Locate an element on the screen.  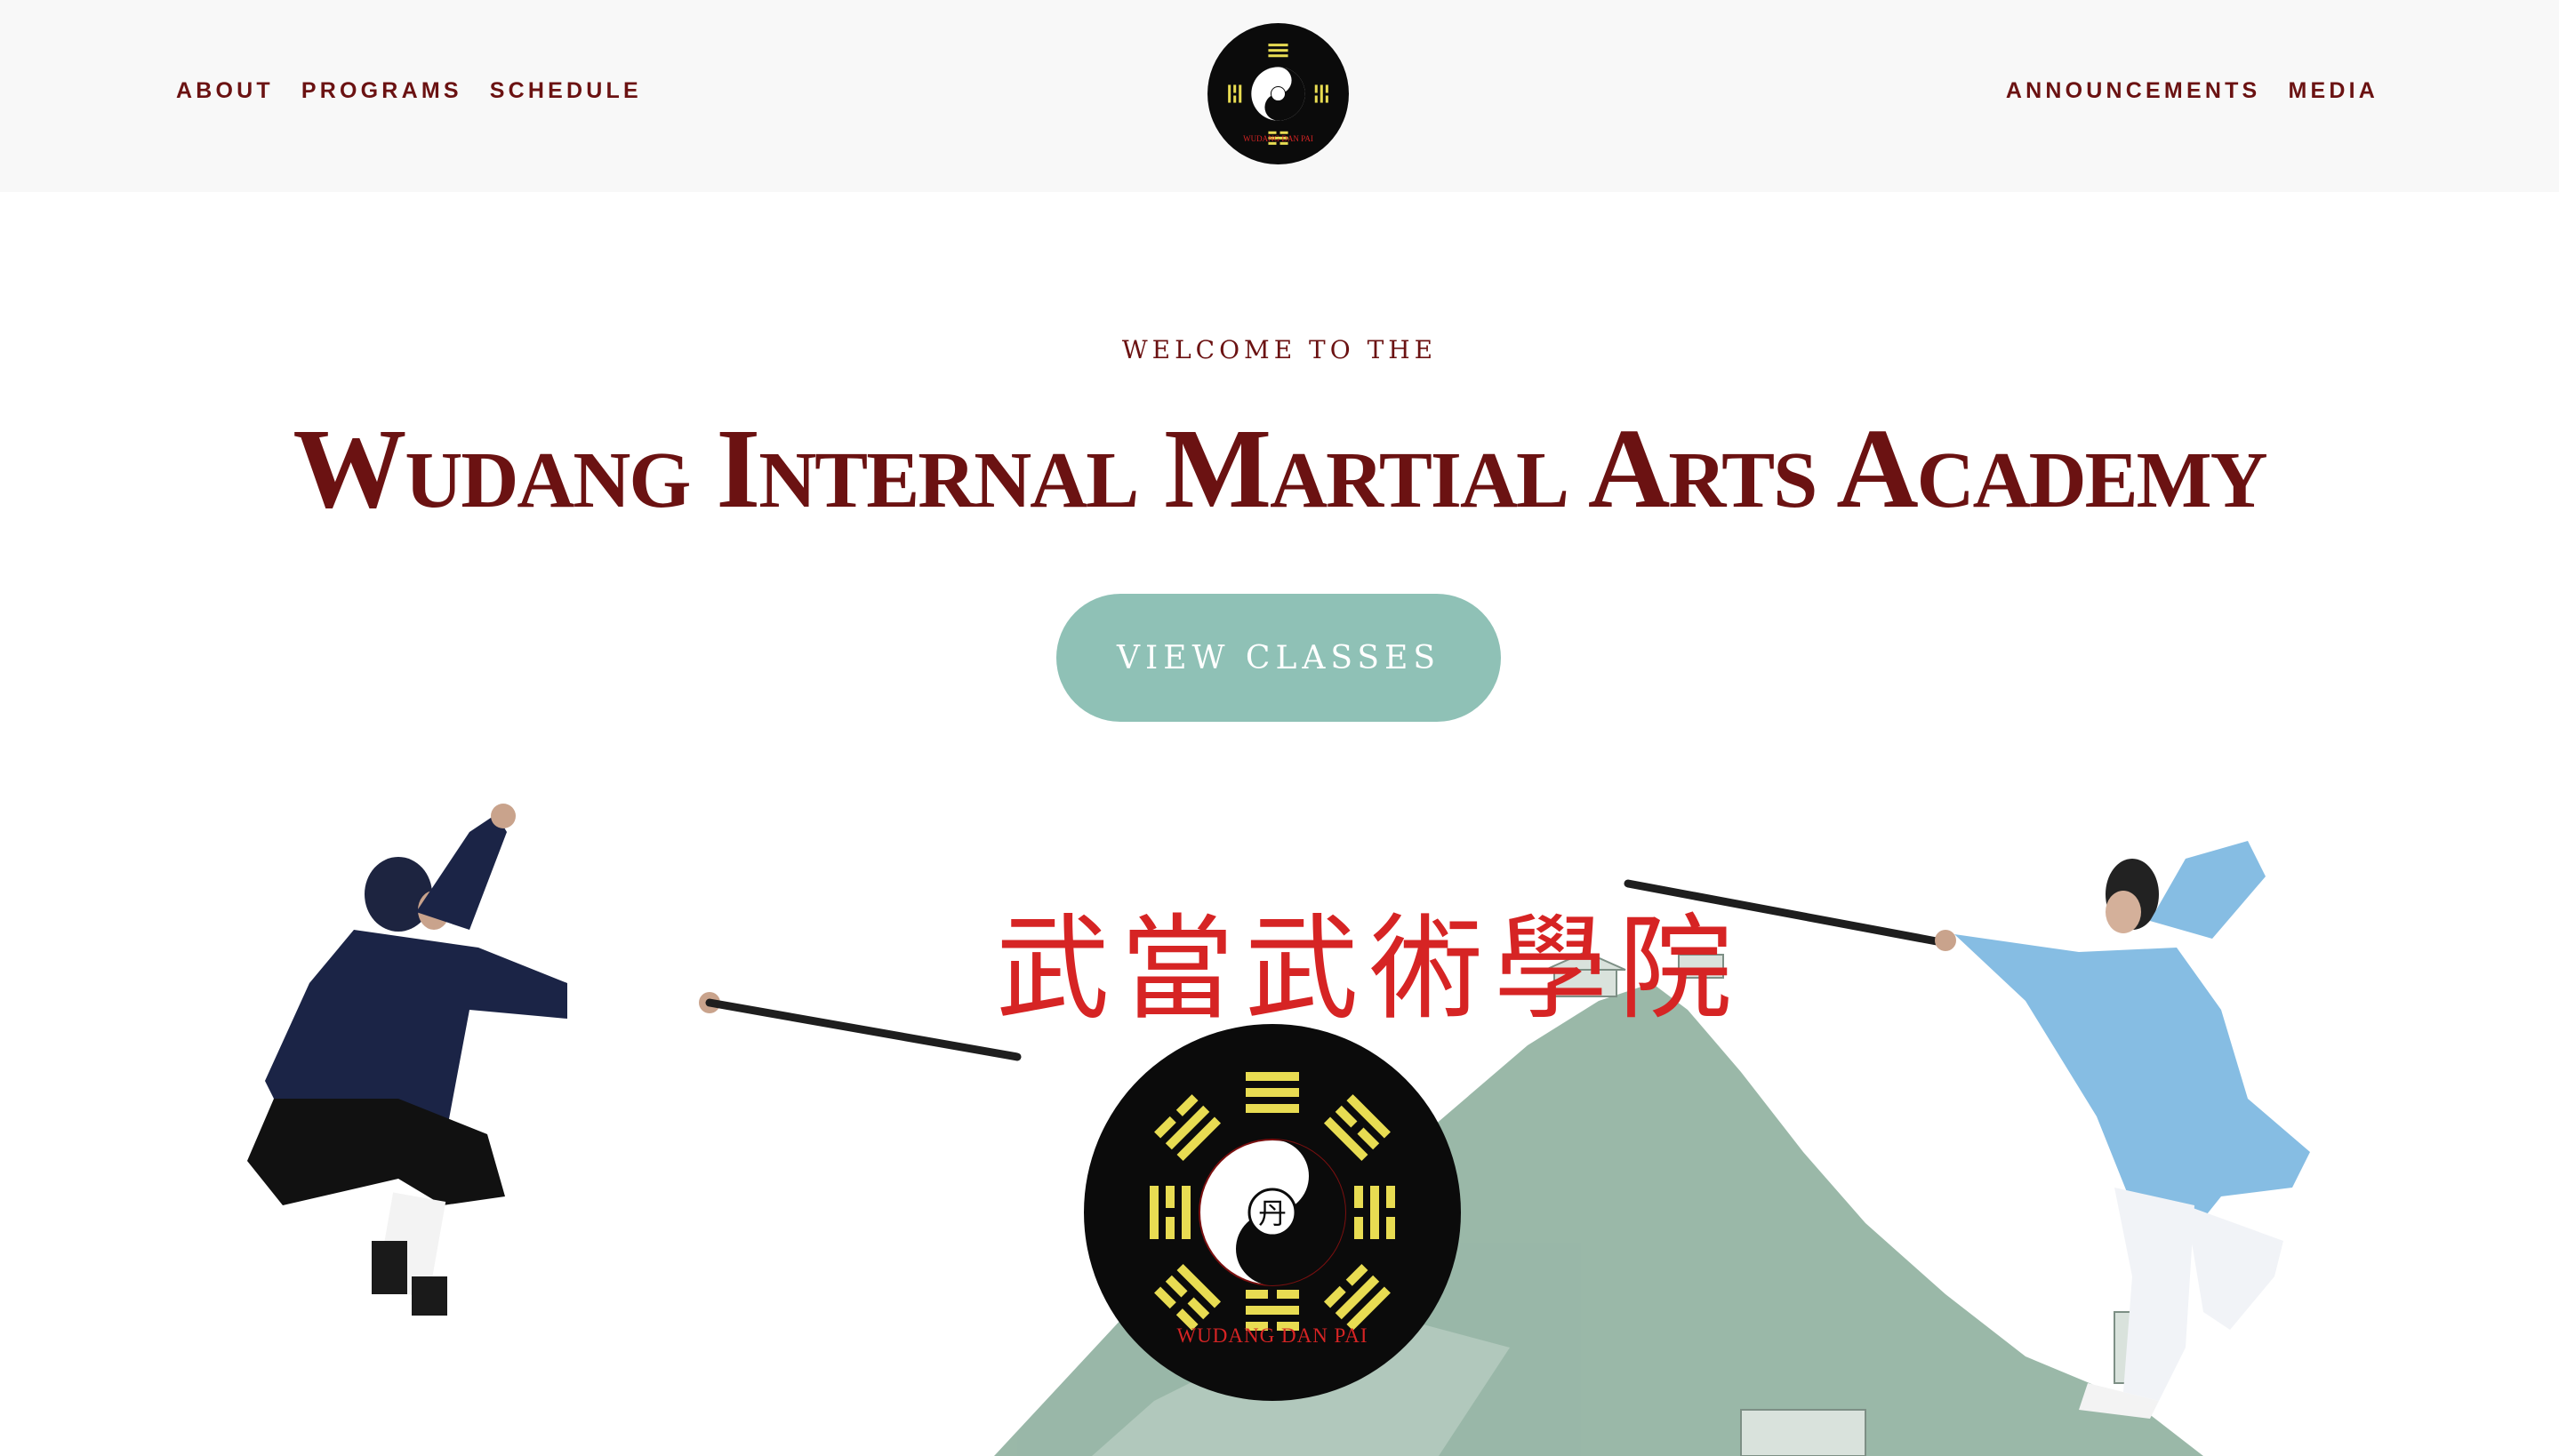
site-logo is located at coordinates (1278, 93).